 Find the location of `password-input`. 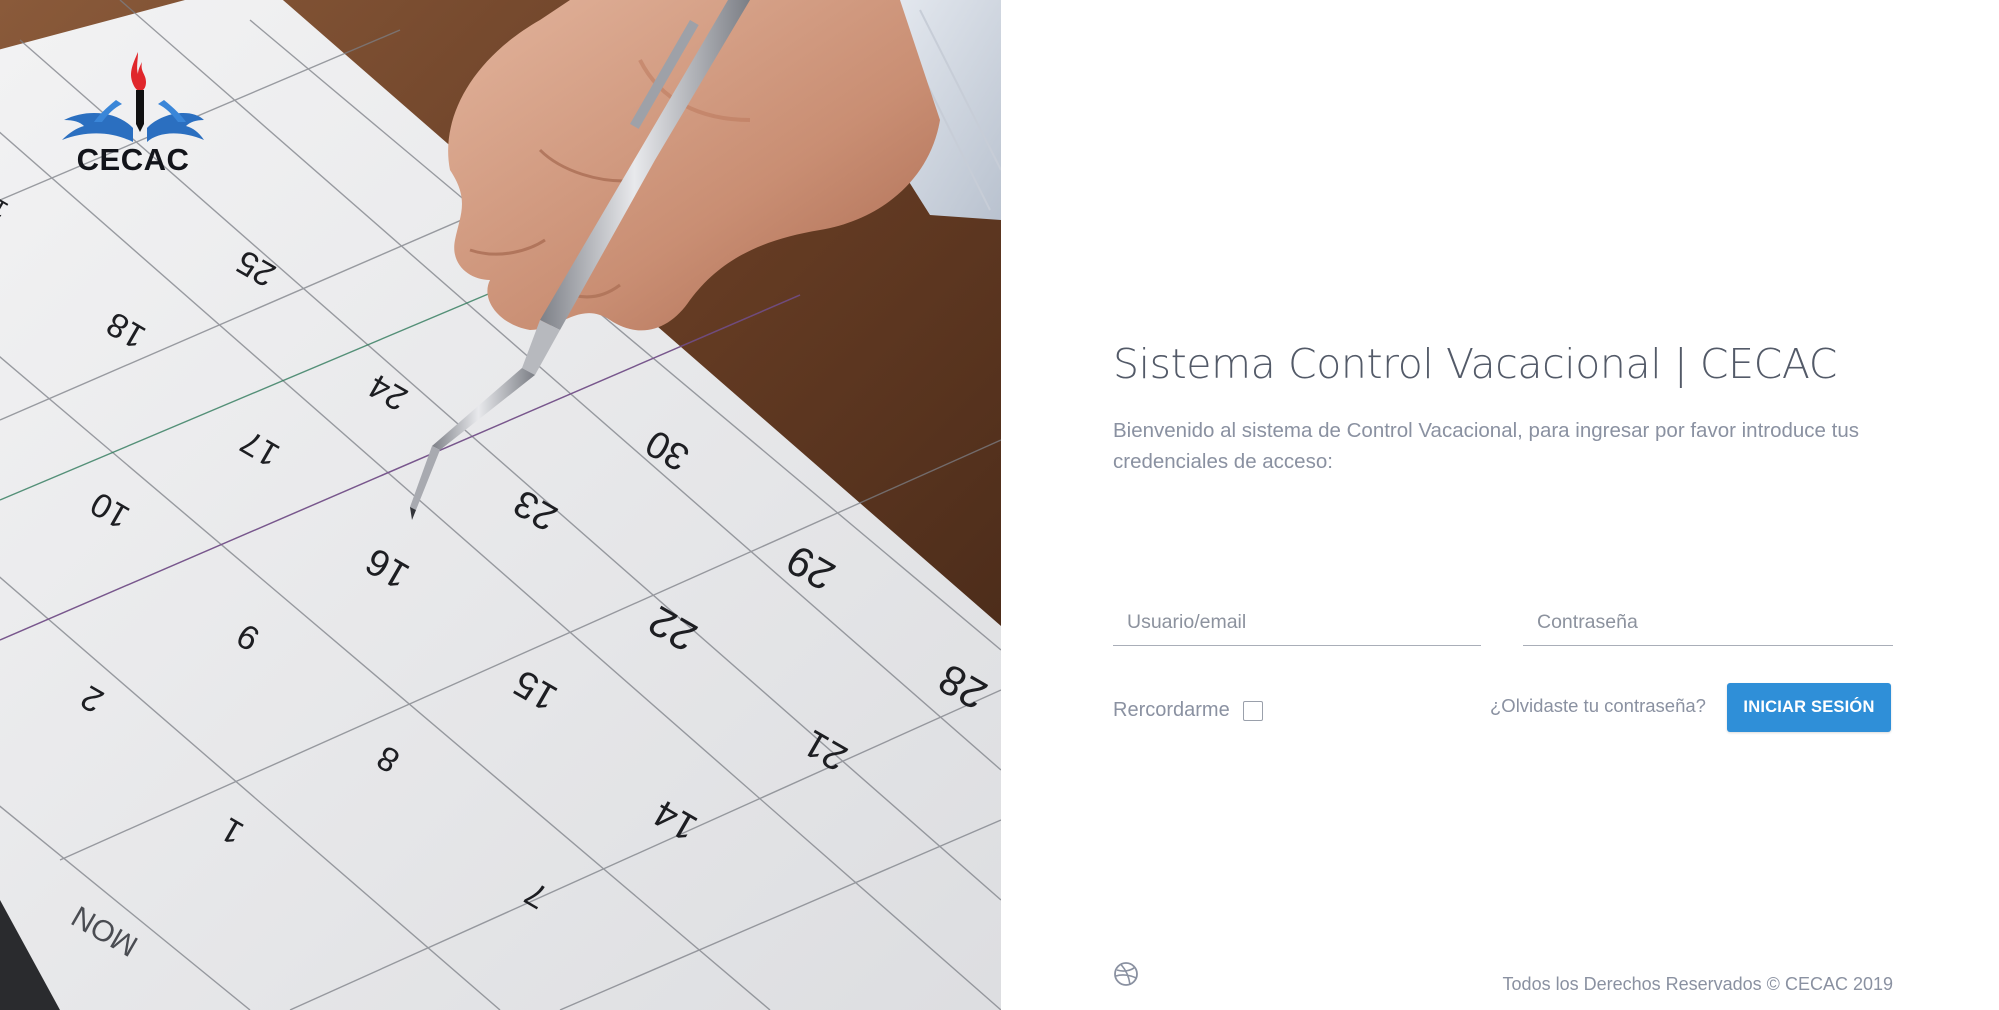

password-input is located at coordinates (1708, 622).